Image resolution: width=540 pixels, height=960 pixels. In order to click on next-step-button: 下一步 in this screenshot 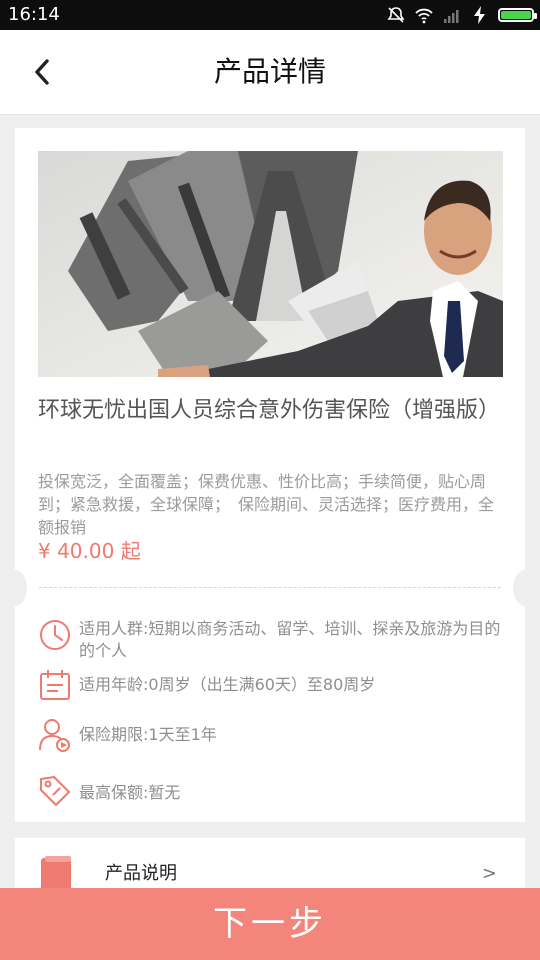, I will do `click(270, 924)`.